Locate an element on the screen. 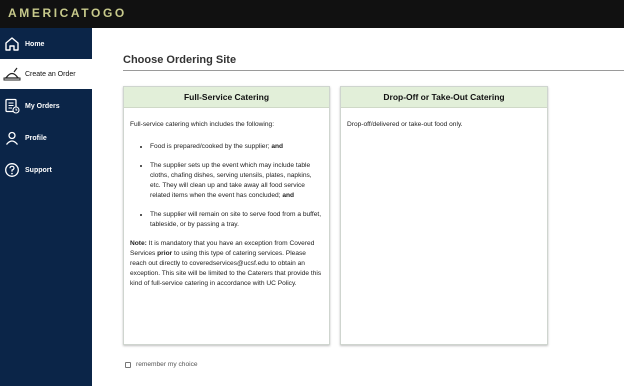  sidebar-item-label: Home is located at coordinates (35, 44).